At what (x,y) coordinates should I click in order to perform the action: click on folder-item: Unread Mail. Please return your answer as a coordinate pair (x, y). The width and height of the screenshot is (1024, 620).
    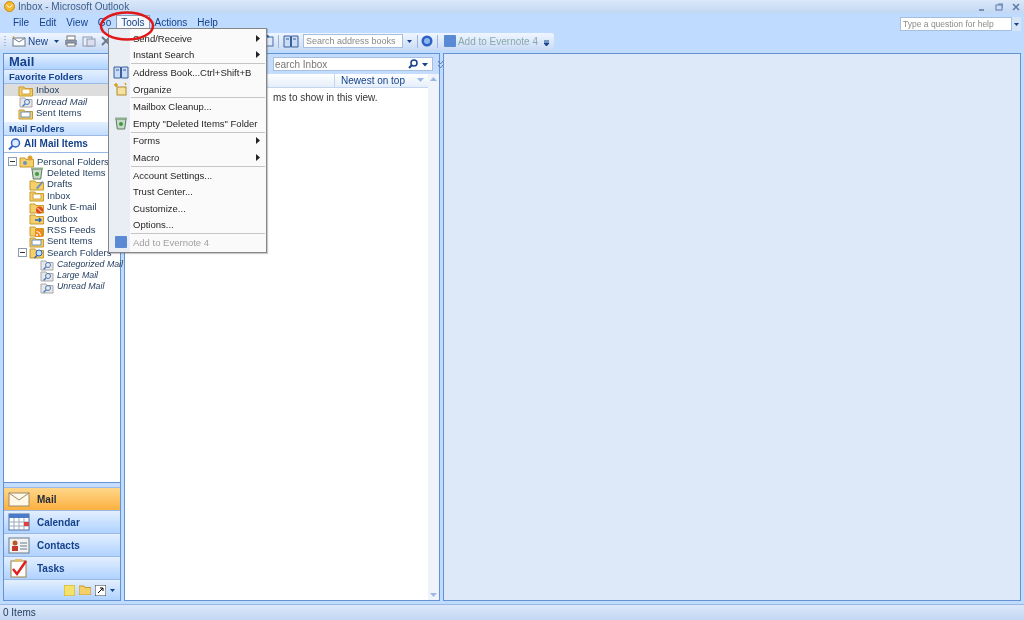
    Looking at the image, I should click on (81, 286).